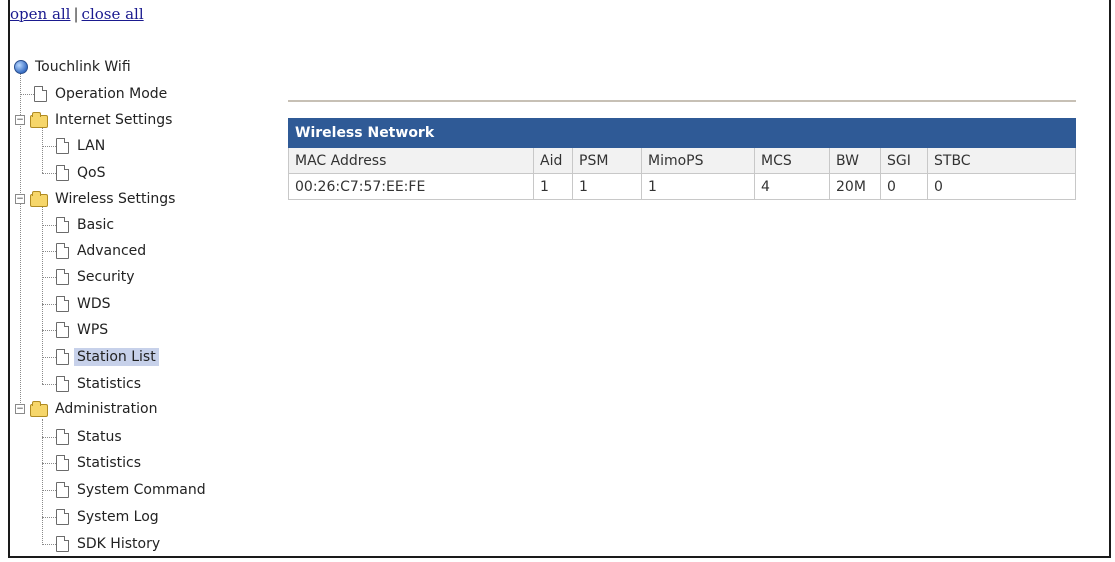 Image resolution: width=1115 pixels, height=562 pixels. I want to click on column-header: BW, so click(855, 160).